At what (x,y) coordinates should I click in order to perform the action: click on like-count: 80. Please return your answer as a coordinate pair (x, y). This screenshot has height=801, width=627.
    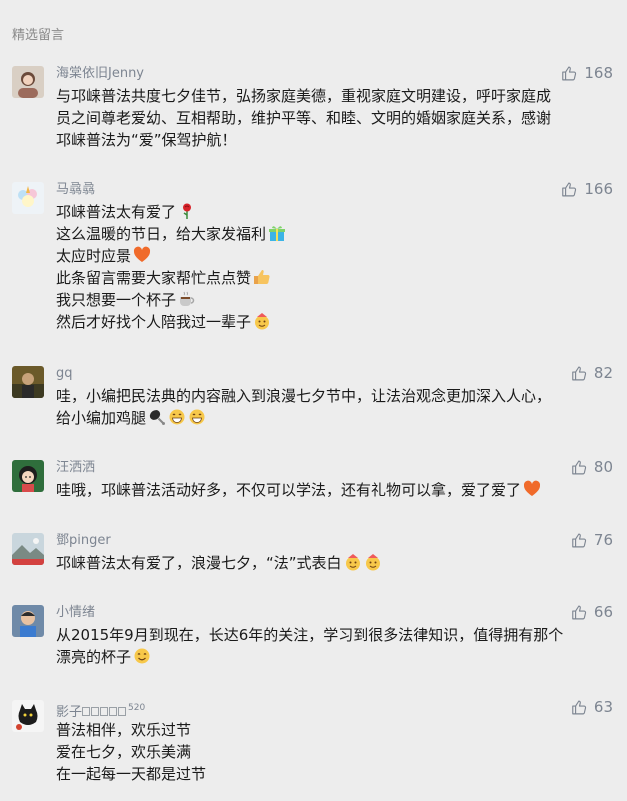
    Looking at the image, I should click on (603, 467).